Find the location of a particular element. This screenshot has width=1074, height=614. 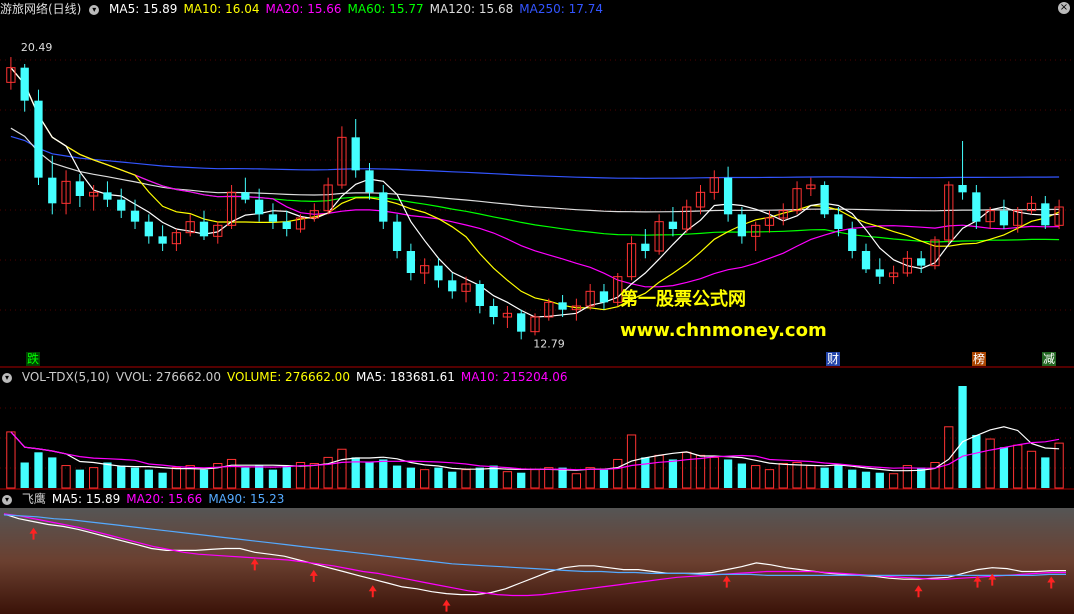

event-marker: 跌 is located at coordinates (33, 359).